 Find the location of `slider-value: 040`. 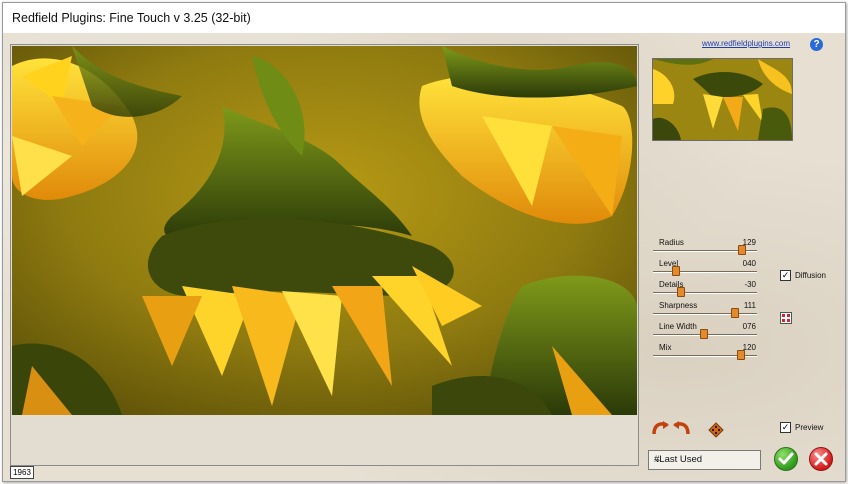

slider-value: 040 is located at coordinates (749, 263).